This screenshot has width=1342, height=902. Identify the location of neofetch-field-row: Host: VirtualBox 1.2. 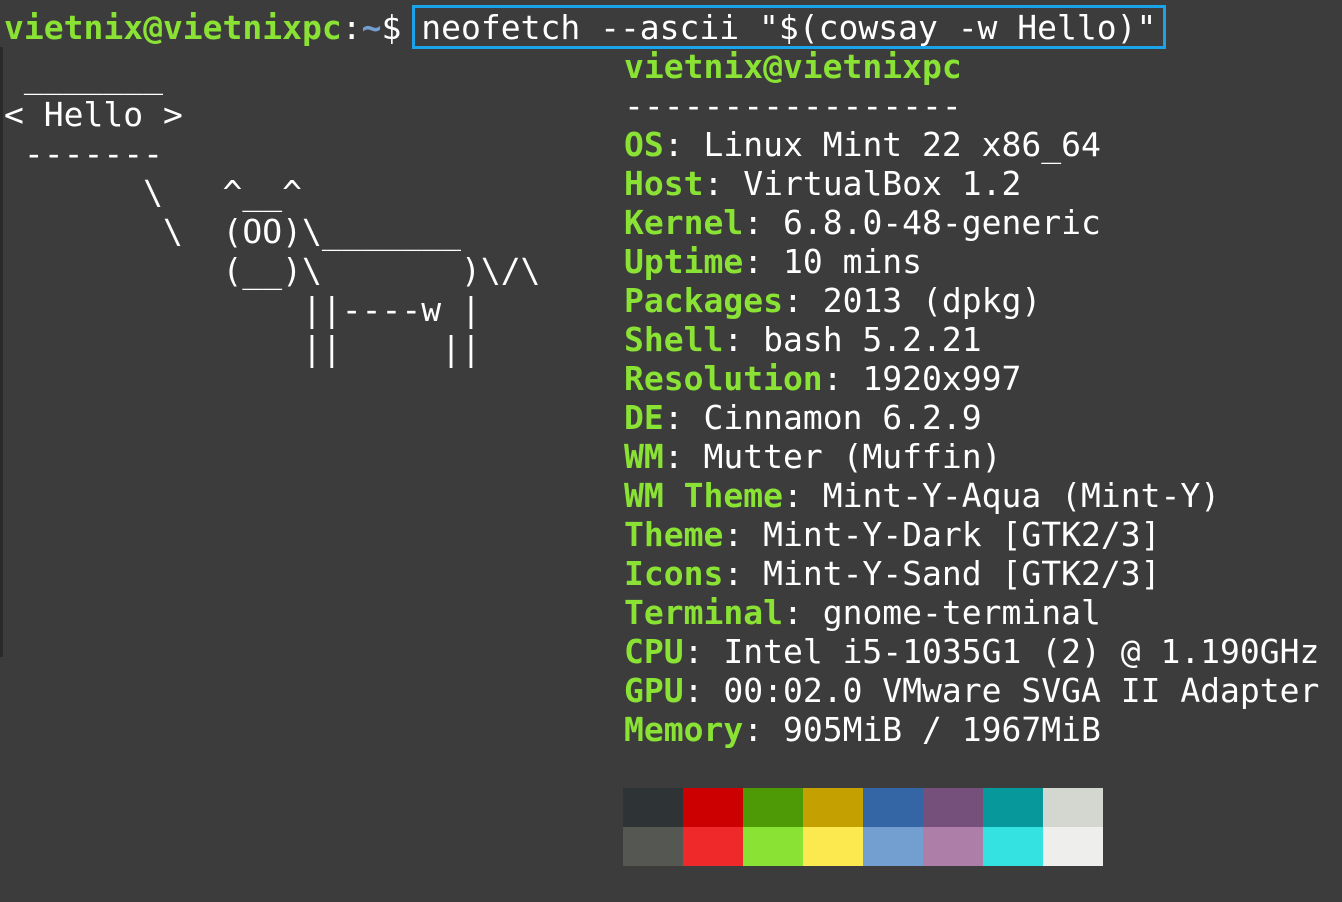
(971, 183).